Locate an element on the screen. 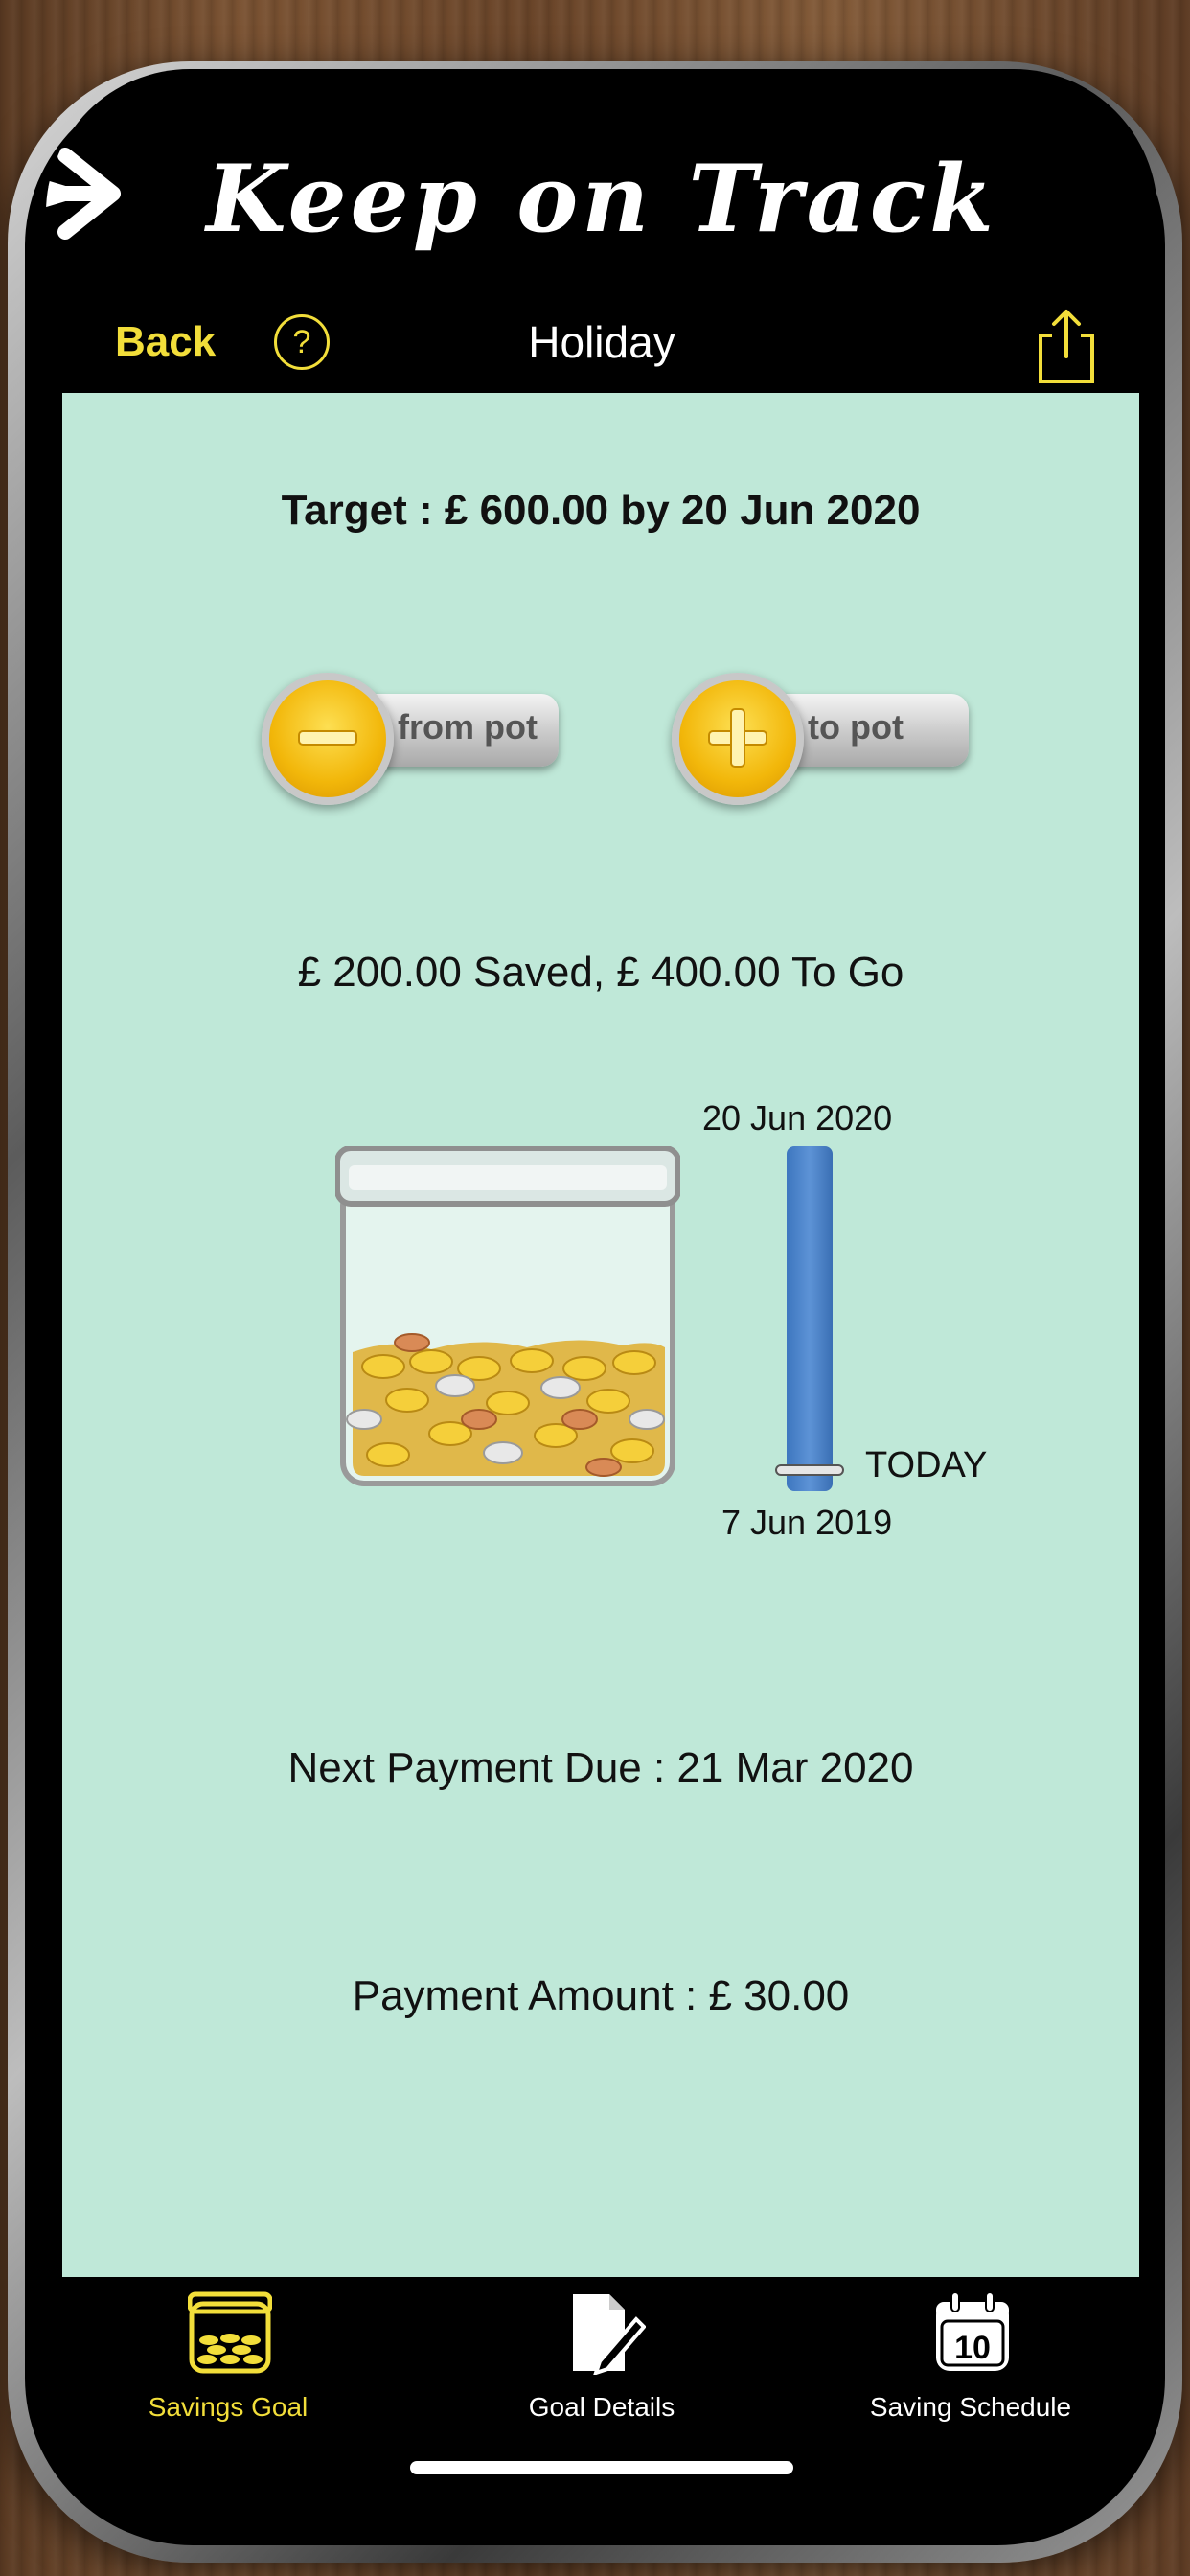 This screenshot has height=2576, width=1190. share-icon is located at coordinates (1067, 347).